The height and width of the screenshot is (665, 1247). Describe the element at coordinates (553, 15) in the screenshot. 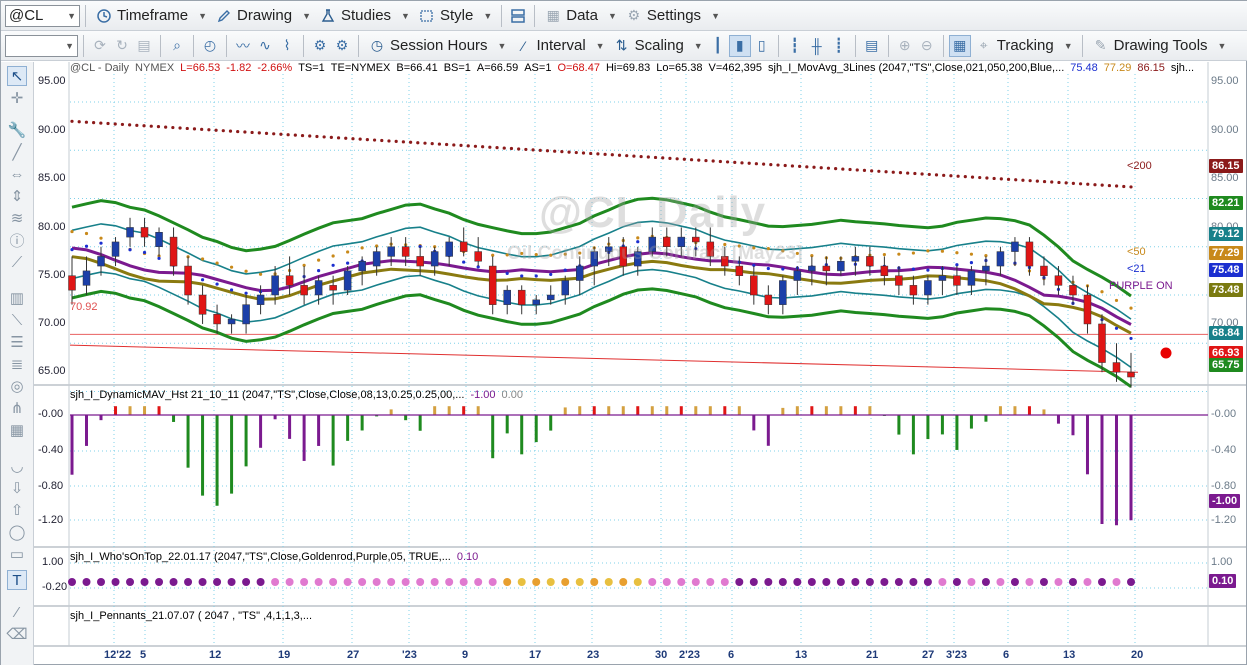

I see `data-icon: ▦` at that location.